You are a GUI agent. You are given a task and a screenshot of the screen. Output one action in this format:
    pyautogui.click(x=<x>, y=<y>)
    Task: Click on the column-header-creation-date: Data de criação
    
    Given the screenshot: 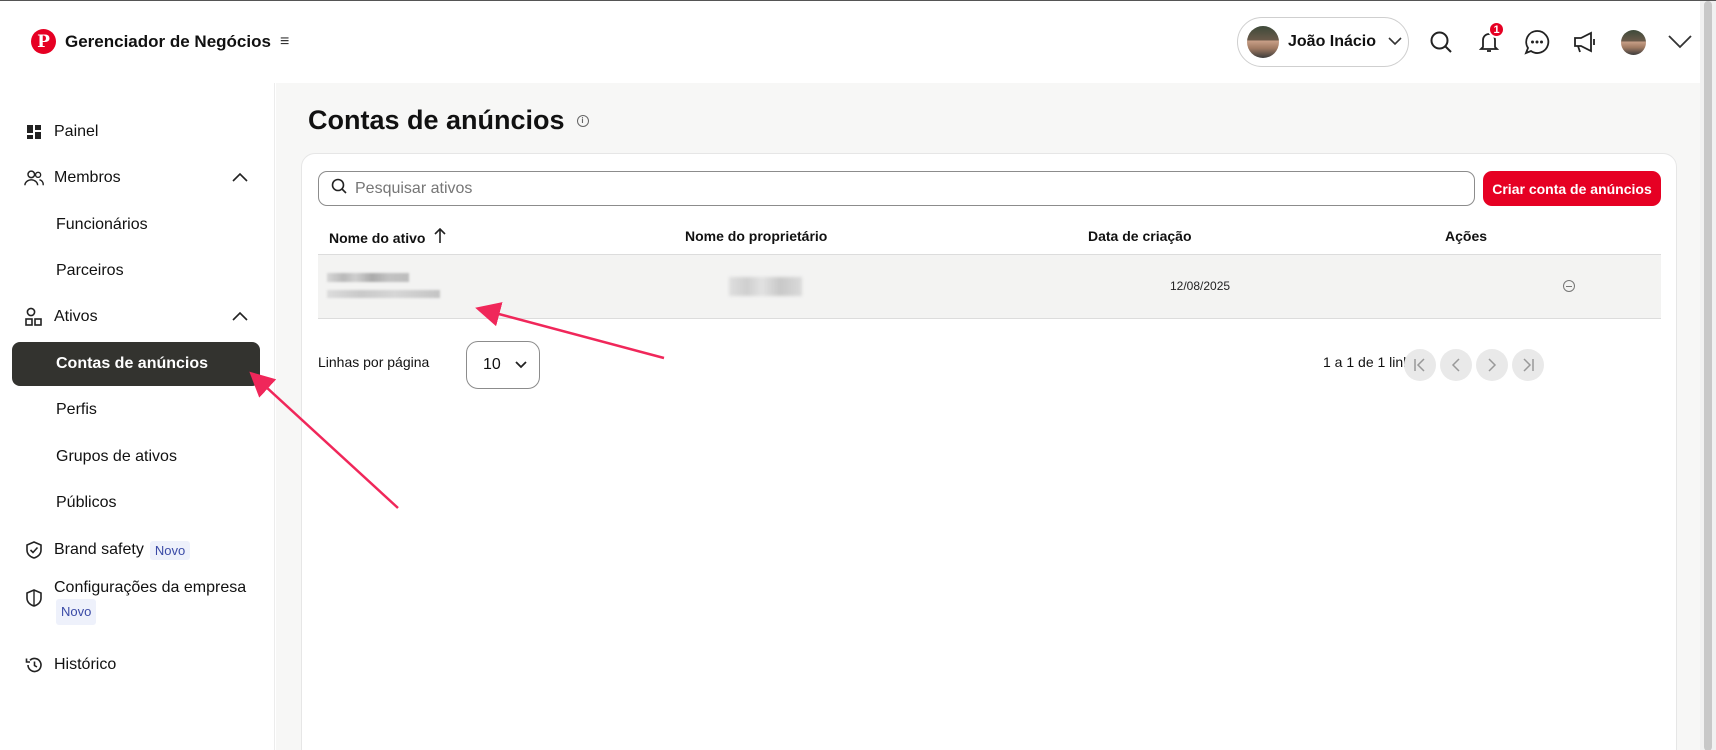 What is the action you would take?
    pyautogui.click(x=1140, y=236)
    